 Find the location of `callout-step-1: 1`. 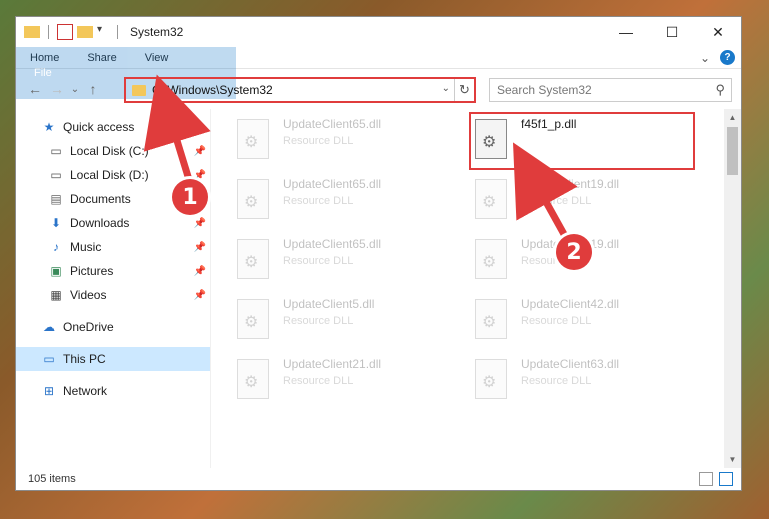

callout-step-1: 1 is located at coordinates (190, 197).